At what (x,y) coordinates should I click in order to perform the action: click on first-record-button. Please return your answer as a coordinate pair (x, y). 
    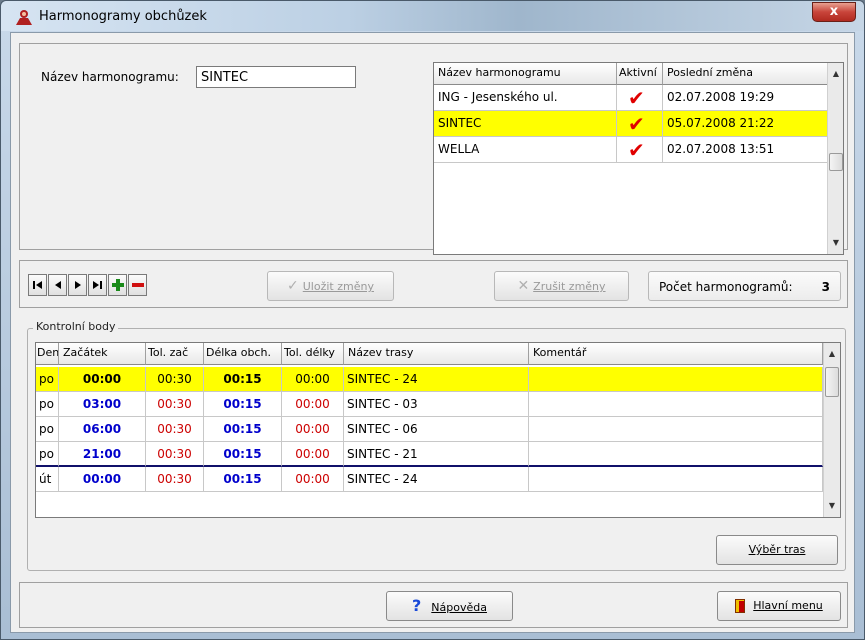
    Looking at the image, I should click on (37, 285).